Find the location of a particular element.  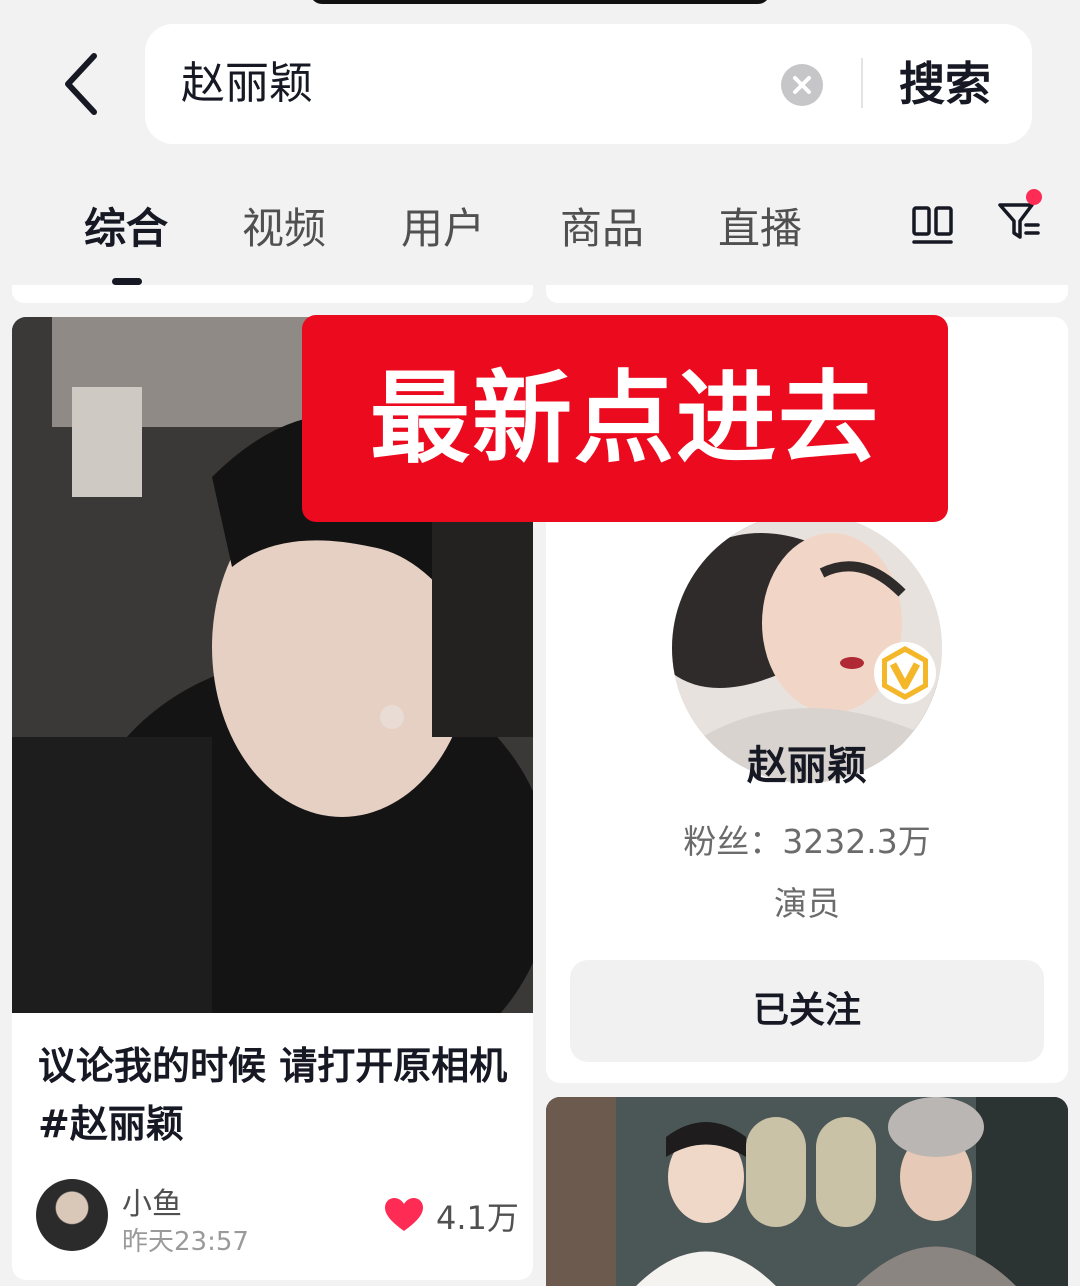

tab-users: 用户 is located at coordinates (443, 225).